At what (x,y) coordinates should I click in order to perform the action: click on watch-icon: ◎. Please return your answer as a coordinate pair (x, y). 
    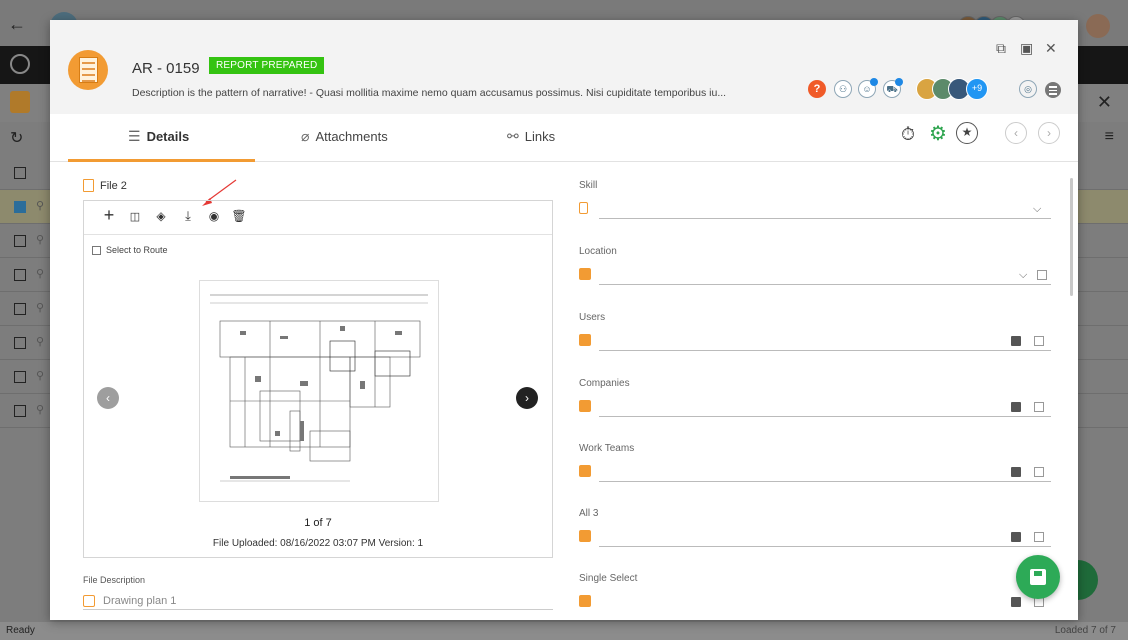
    Looking at the image, I should click on (1028, 89).